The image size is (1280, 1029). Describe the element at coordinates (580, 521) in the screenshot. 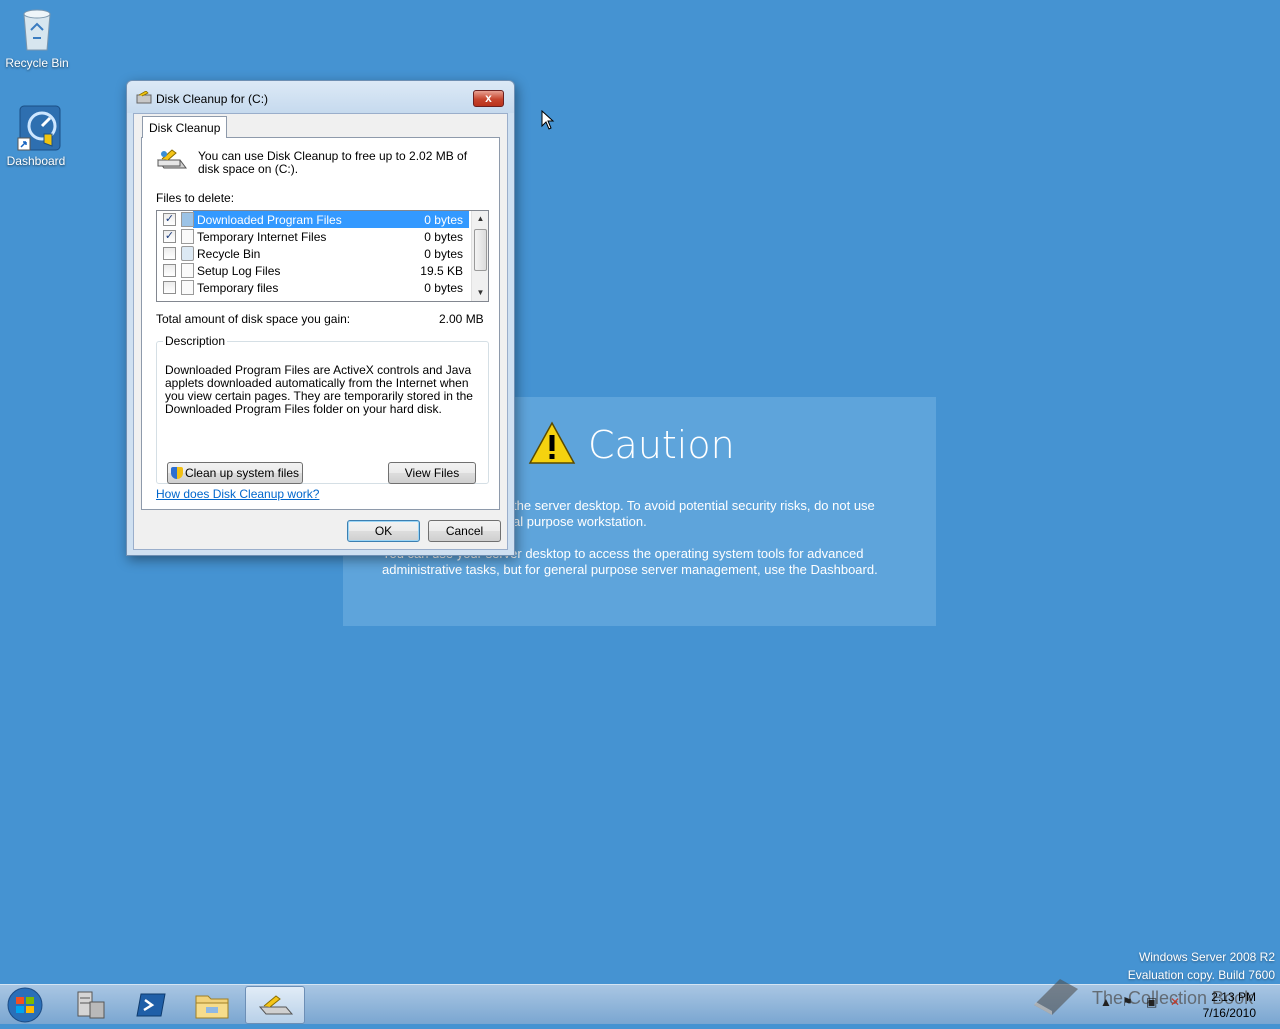

I see `caution-line: al purpose workstation.` at that location.